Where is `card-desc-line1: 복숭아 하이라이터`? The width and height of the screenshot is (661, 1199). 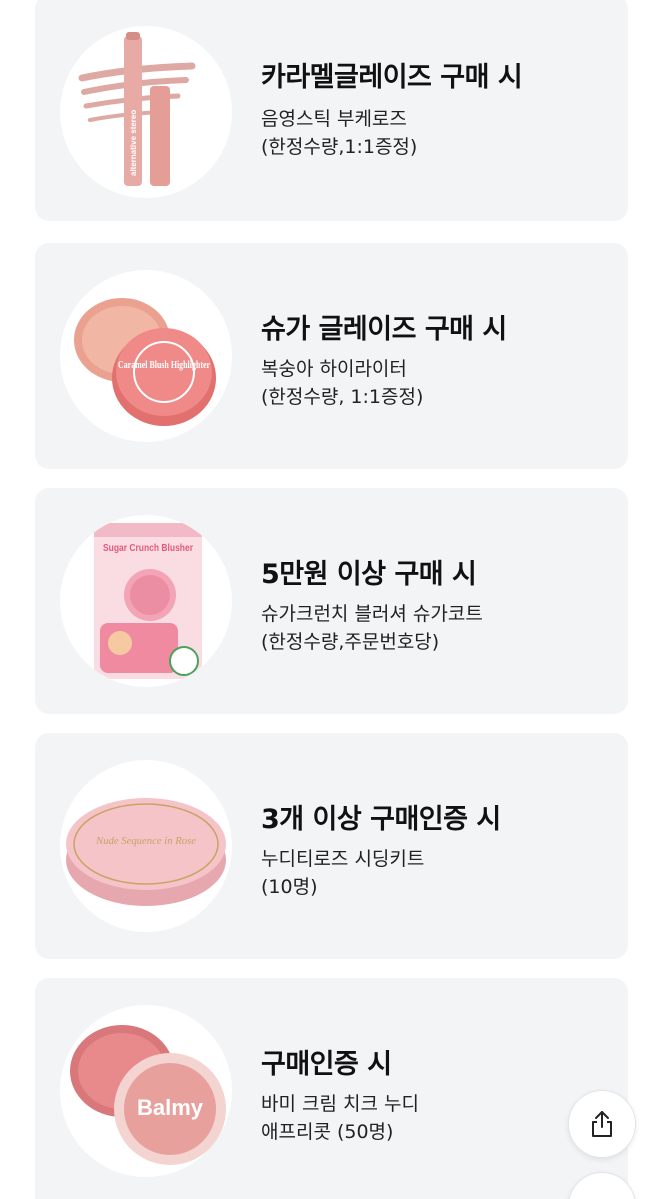 card-desc-line1: 복숭아 하이라이터 is located at coordinates (334, 369).